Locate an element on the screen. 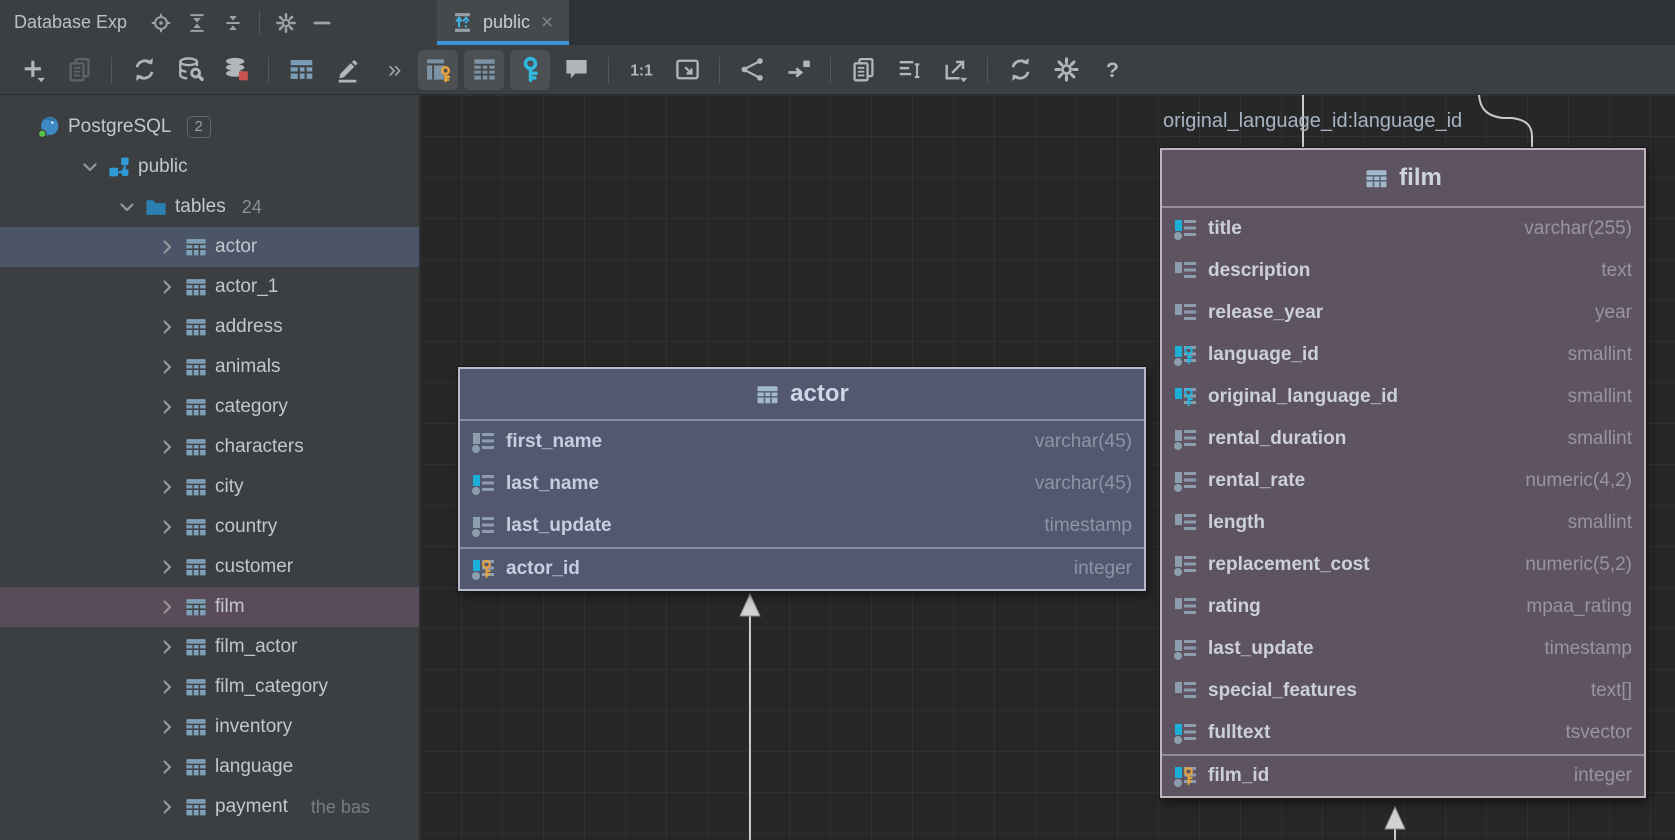  field-row-rating: rating mpaa_rating is located at coordinates (1403, 607).